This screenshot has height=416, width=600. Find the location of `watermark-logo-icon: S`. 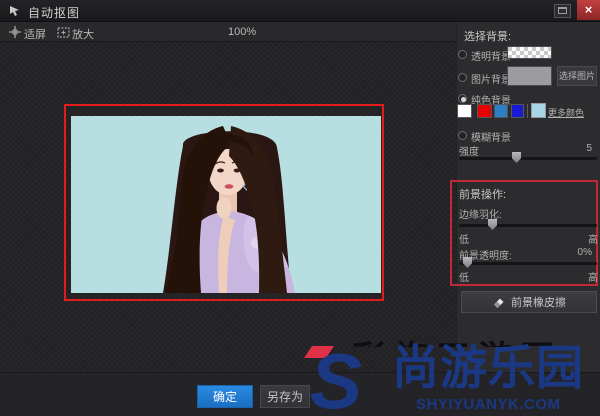

watermark-logo-icon: S is located at coordinates (333, 379).